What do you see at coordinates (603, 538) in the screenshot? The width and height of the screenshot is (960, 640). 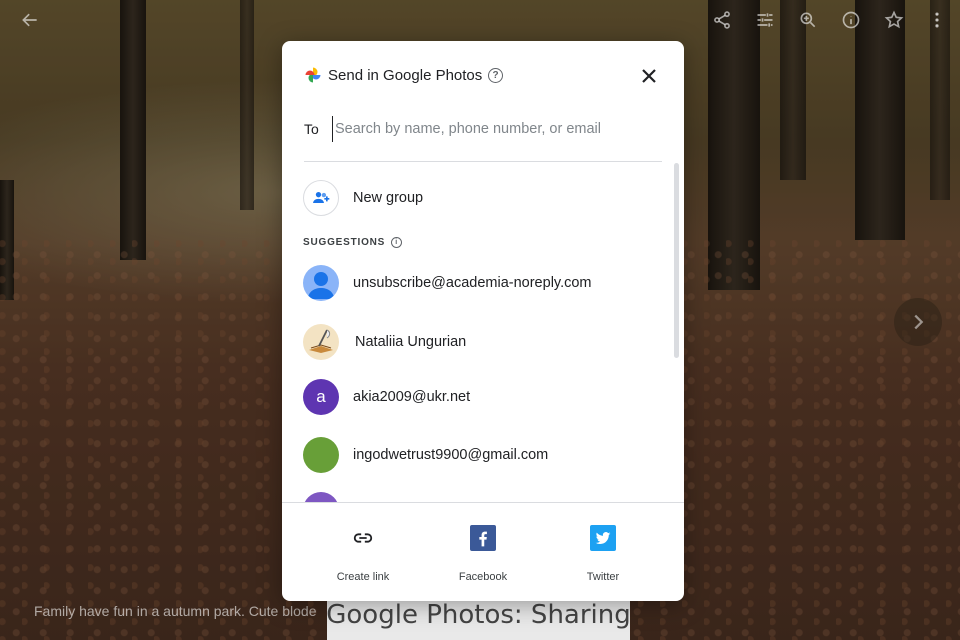 I see `twitter-icon` at bounding box center [603, 538].